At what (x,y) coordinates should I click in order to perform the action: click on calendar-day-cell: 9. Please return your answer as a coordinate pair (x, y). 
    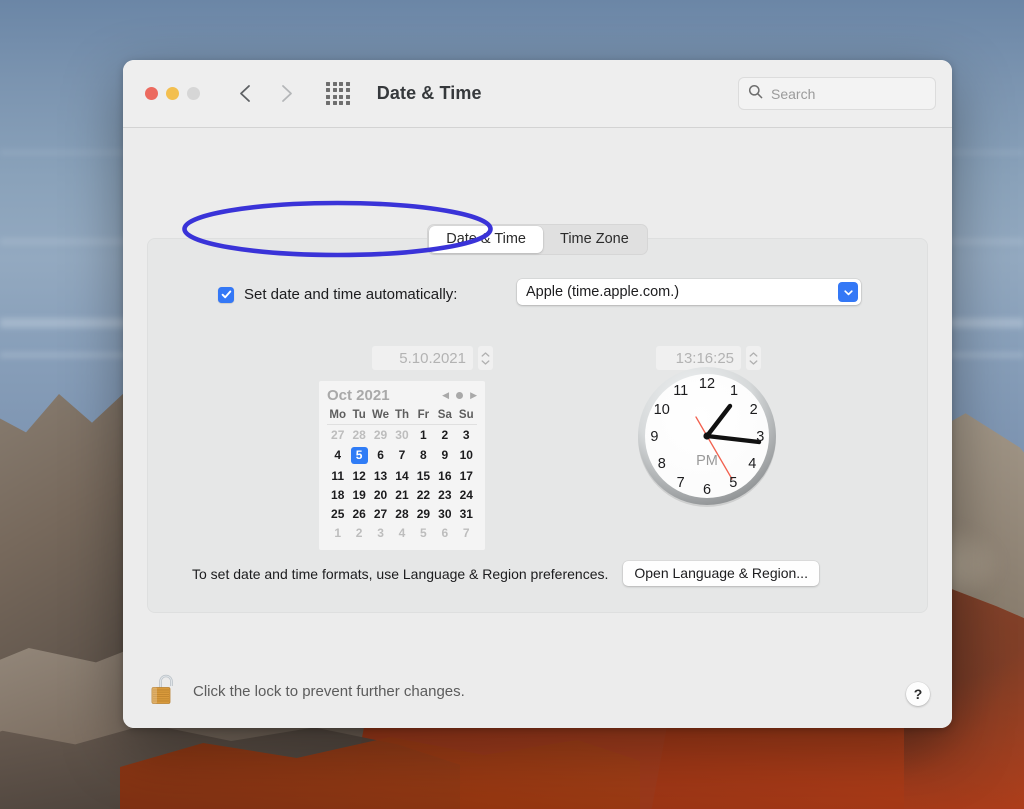
    Looking at the image, I should click on (444, 455).